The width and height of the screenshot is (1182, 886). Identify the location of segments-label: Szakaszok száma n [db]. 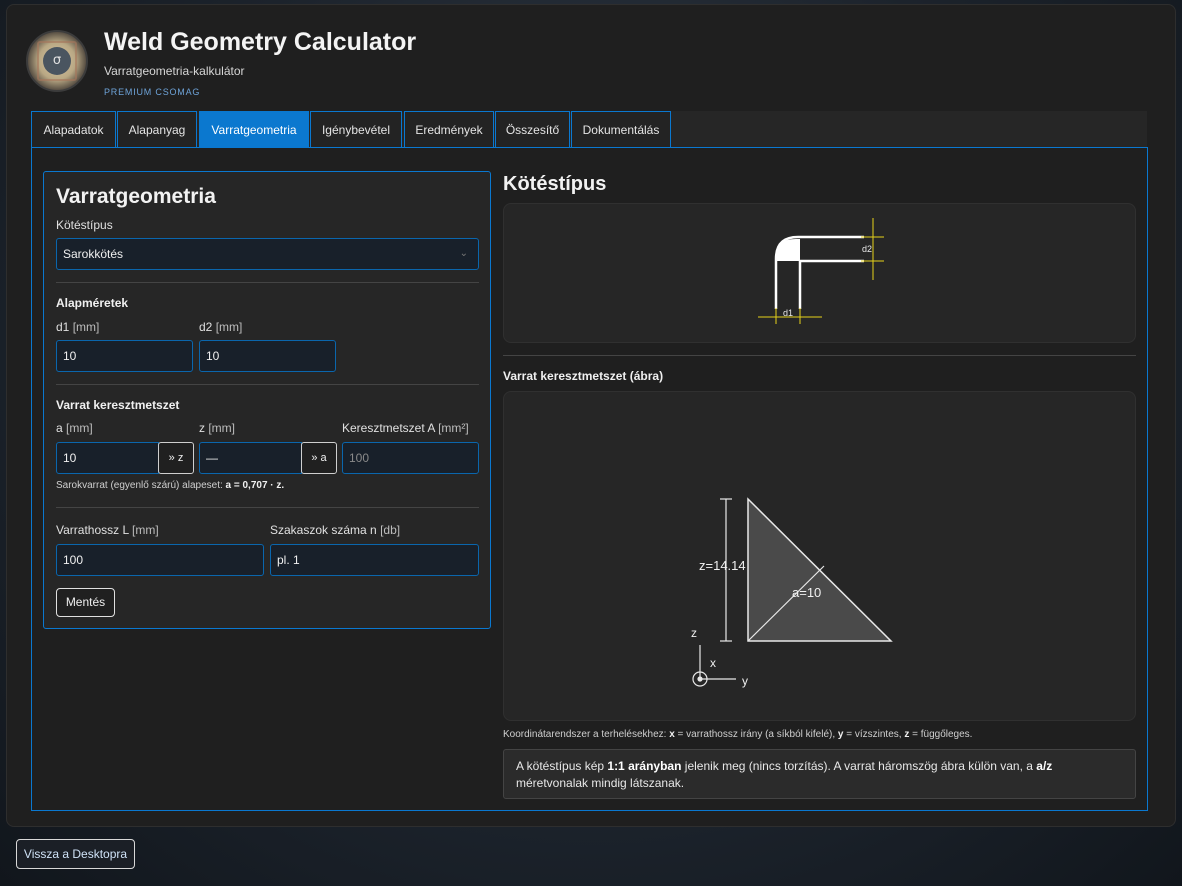
(335, 530).